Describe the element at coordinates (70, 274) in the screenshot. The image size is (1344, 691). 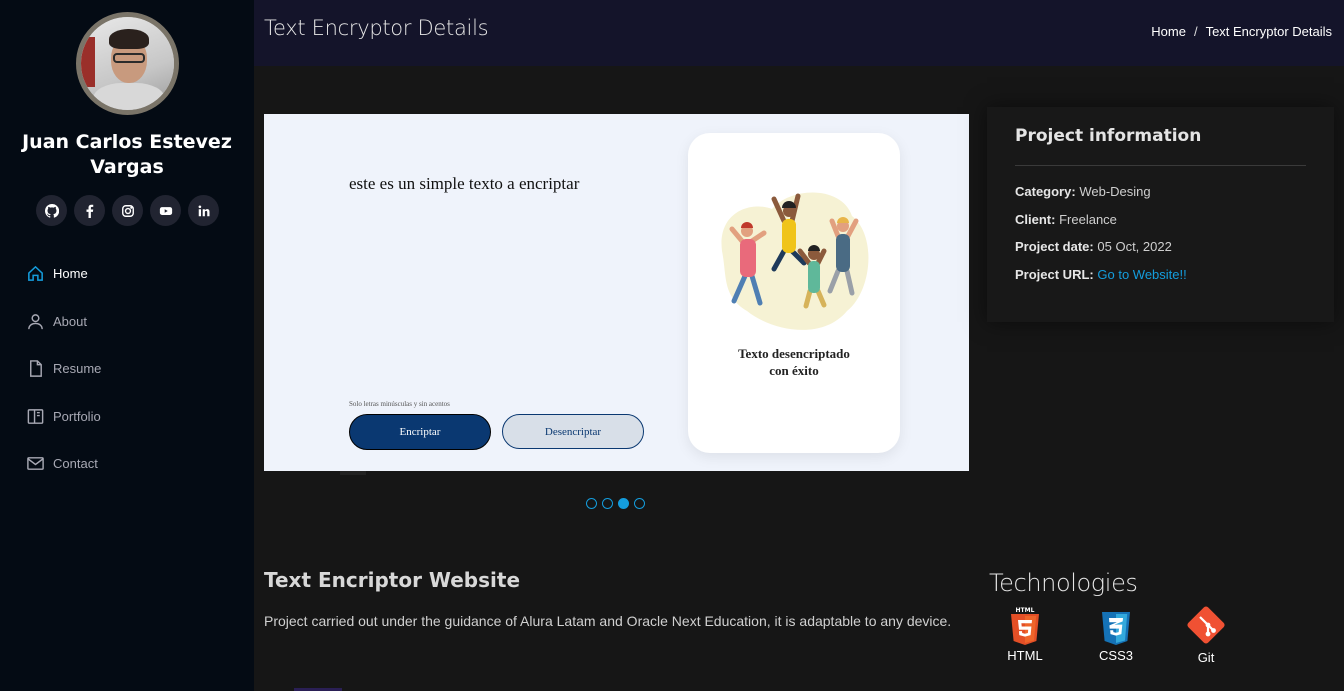
I see `sidebar-item-label: Home` at that location.